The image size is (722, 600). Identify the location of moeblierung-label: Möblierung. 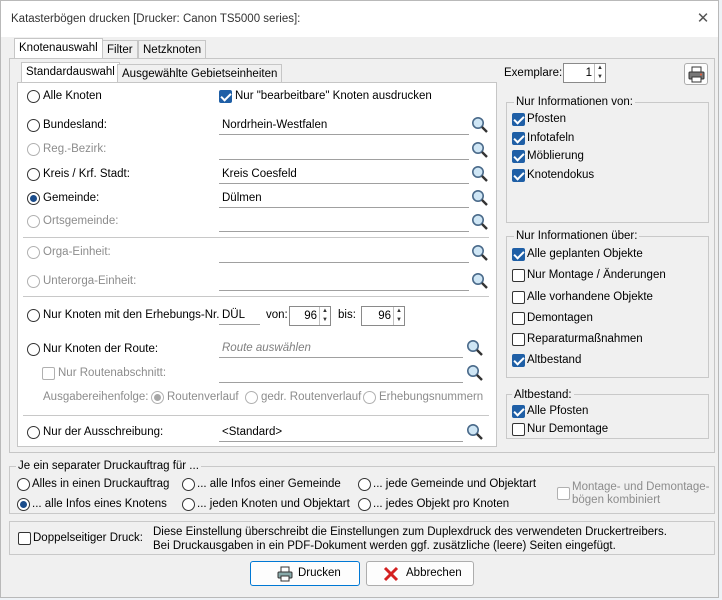
(555, 156).